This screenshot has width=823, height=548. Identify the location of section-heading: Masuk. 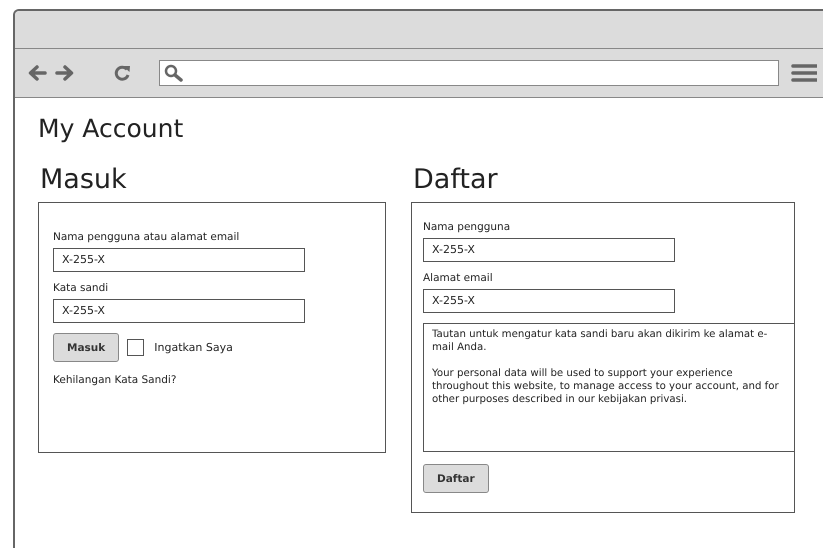
(84, 180).